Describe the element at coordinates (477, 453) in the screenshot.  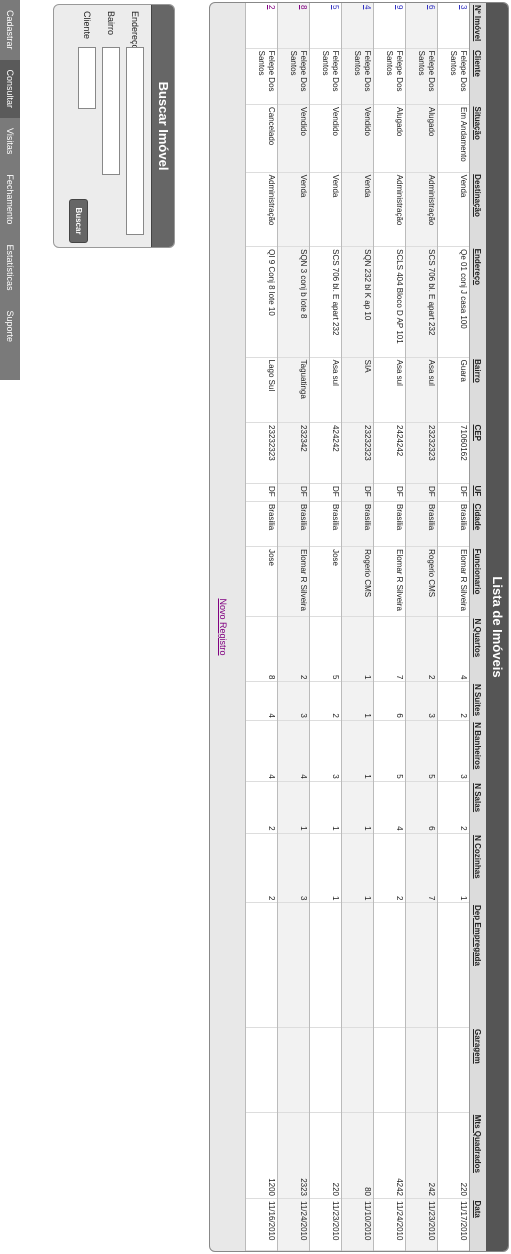
I see `column-header: CEP` at that location.